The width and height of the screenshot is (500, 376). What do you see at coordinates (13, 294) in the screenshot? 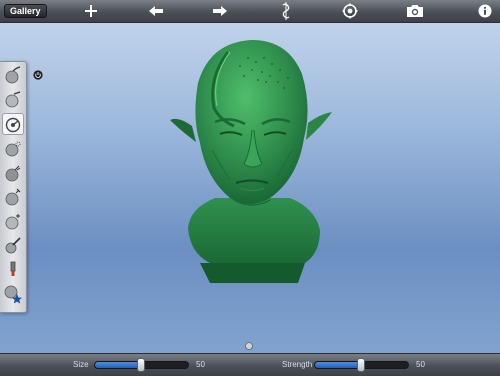
I see `stamp-tool-icon` at bounding box center [13, 294].